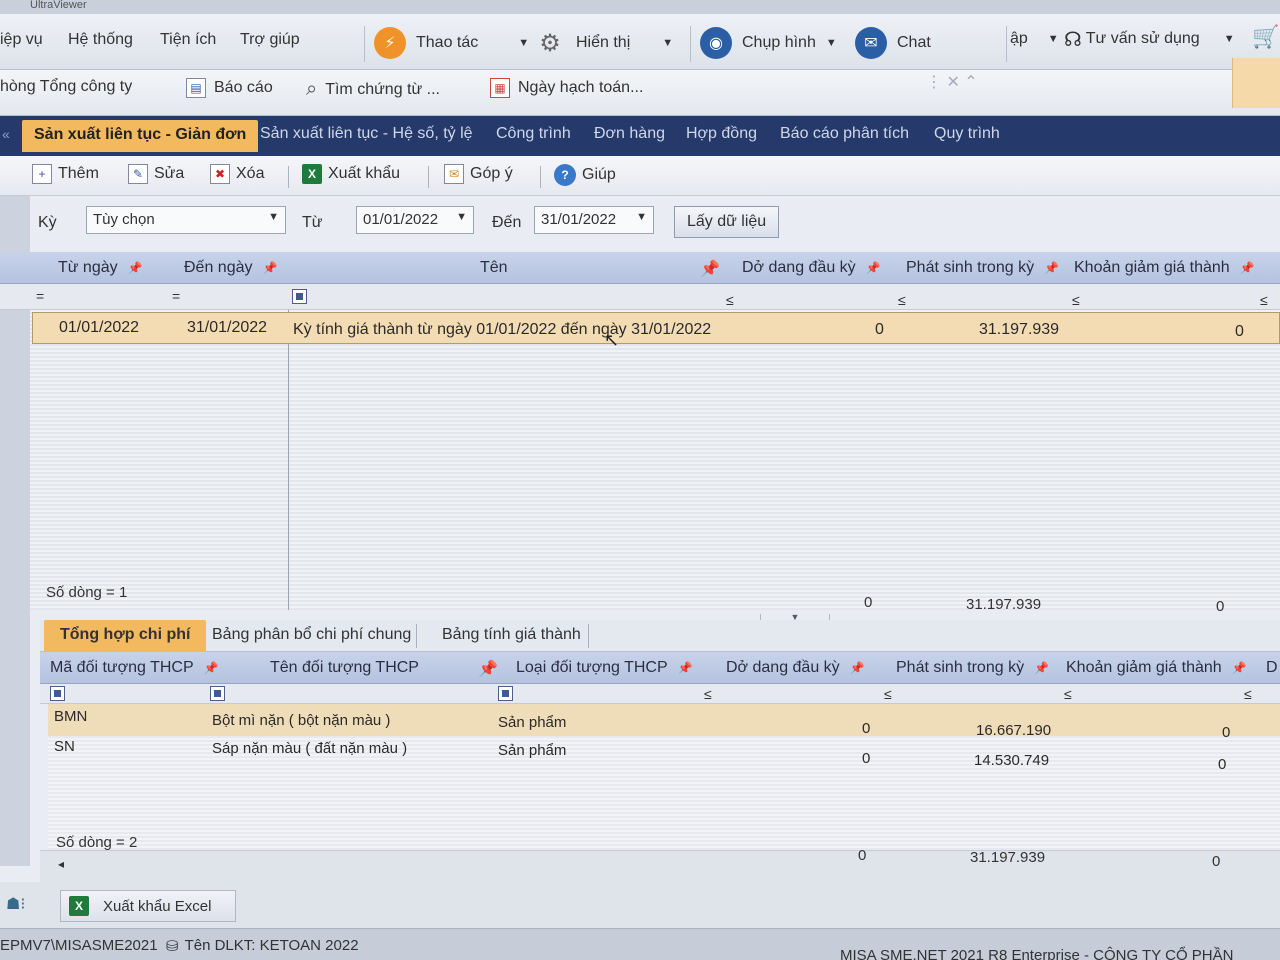 This screenshot has width=1280, height=960. I want to click on detail-total-khoan-giam: 0, so click(1216, 861).